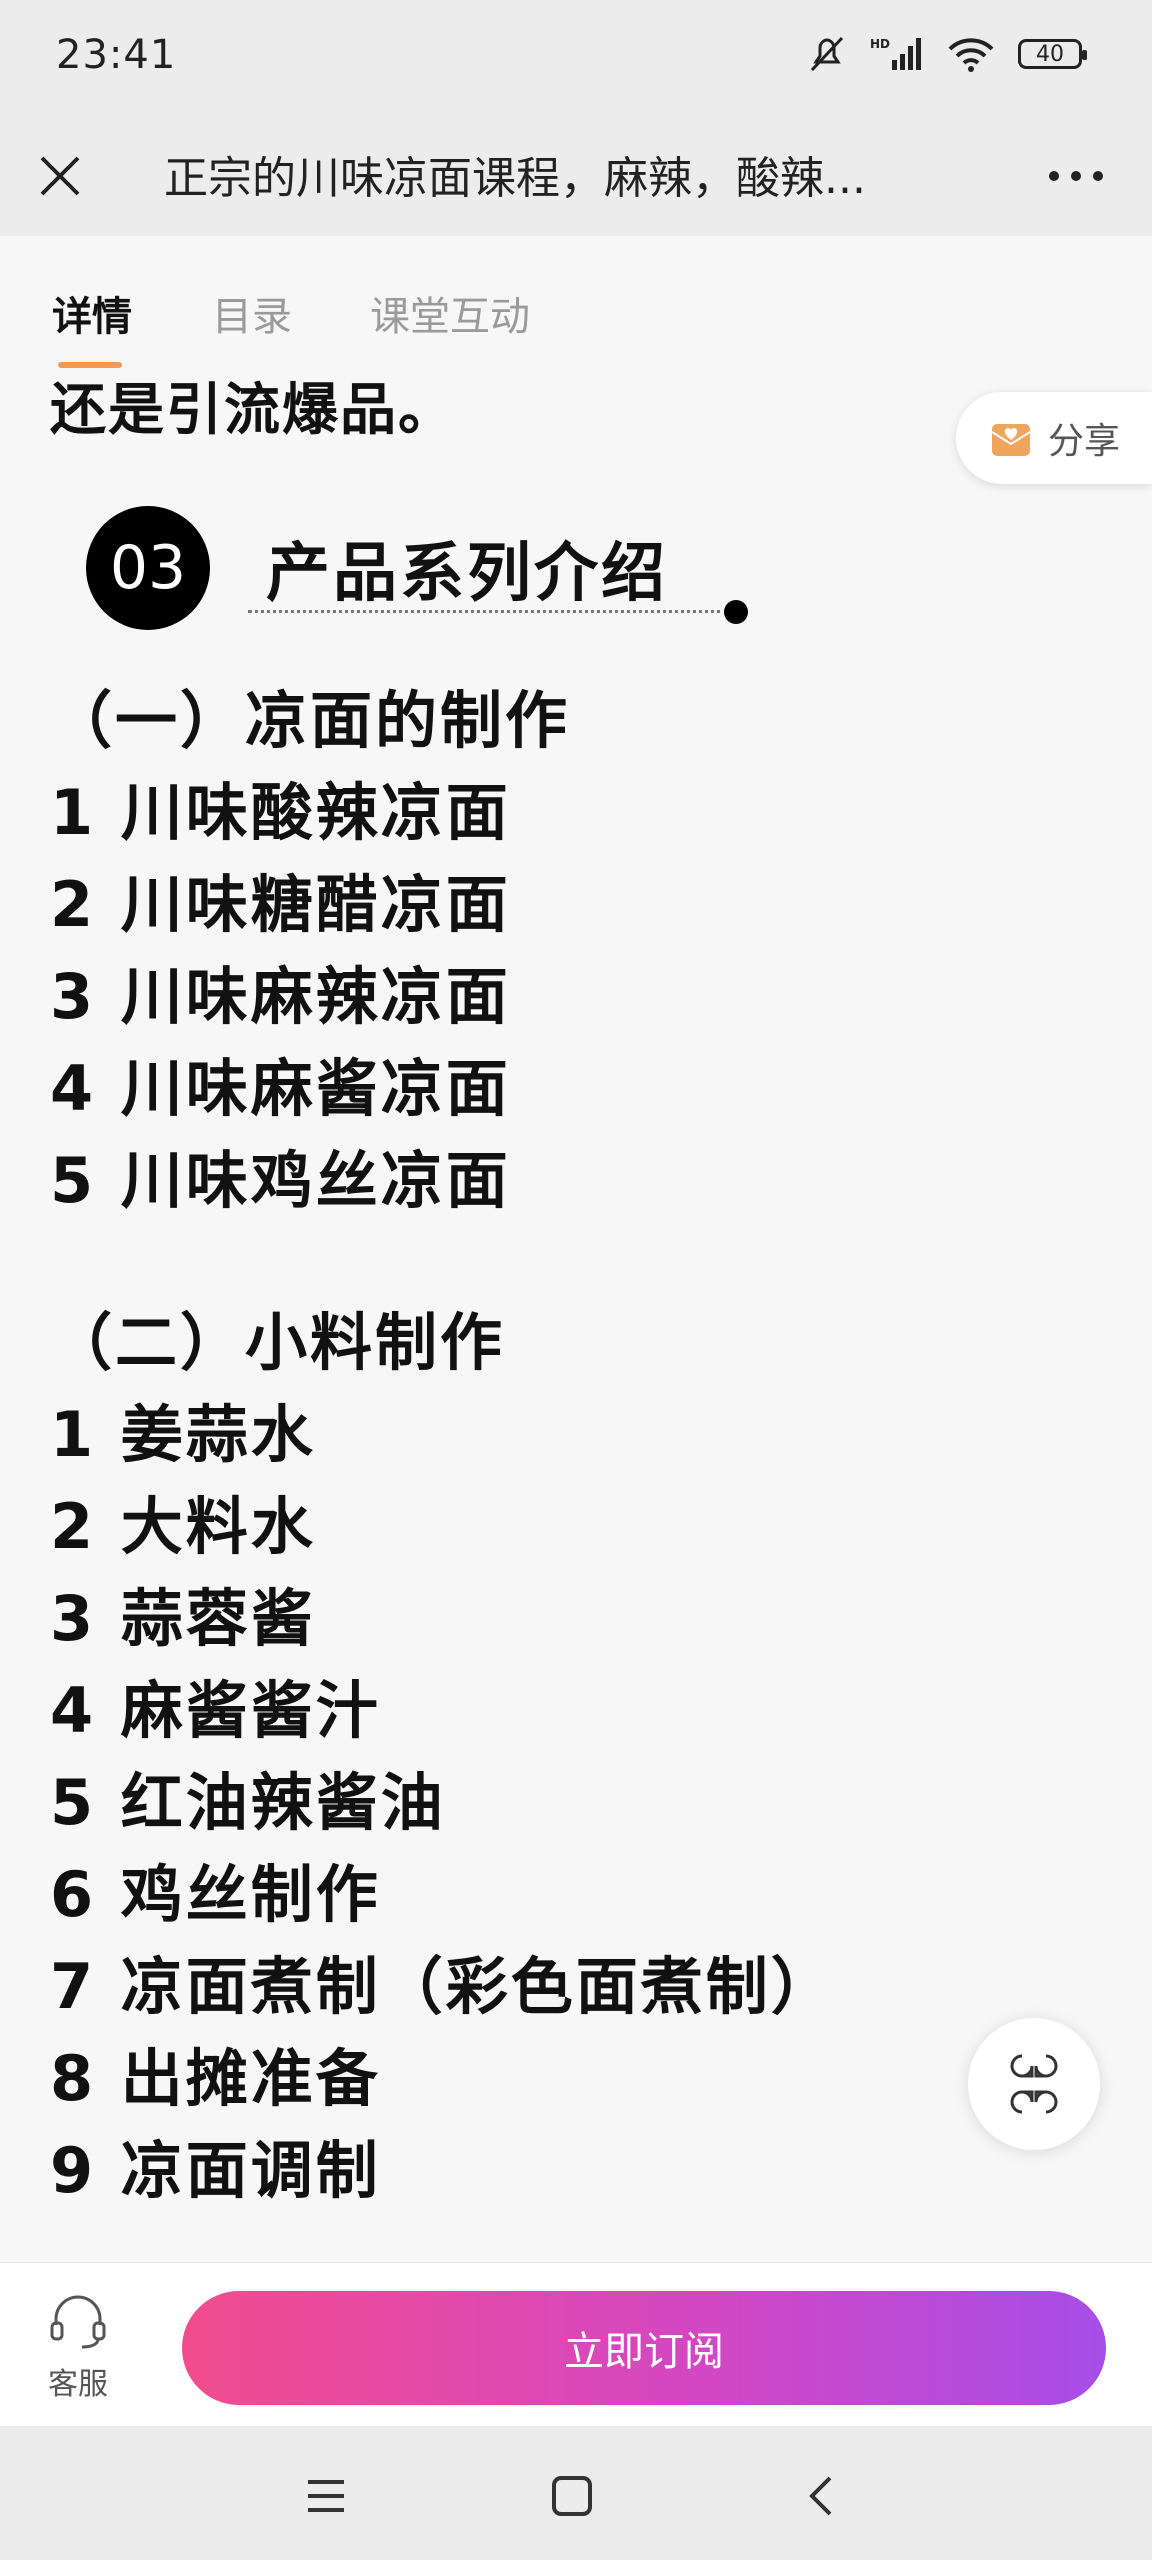 Image resolution: width=1152 pixels, height=2560 pixels. I want to click on section-heading: 产品系列介绍, so click(467, 574).